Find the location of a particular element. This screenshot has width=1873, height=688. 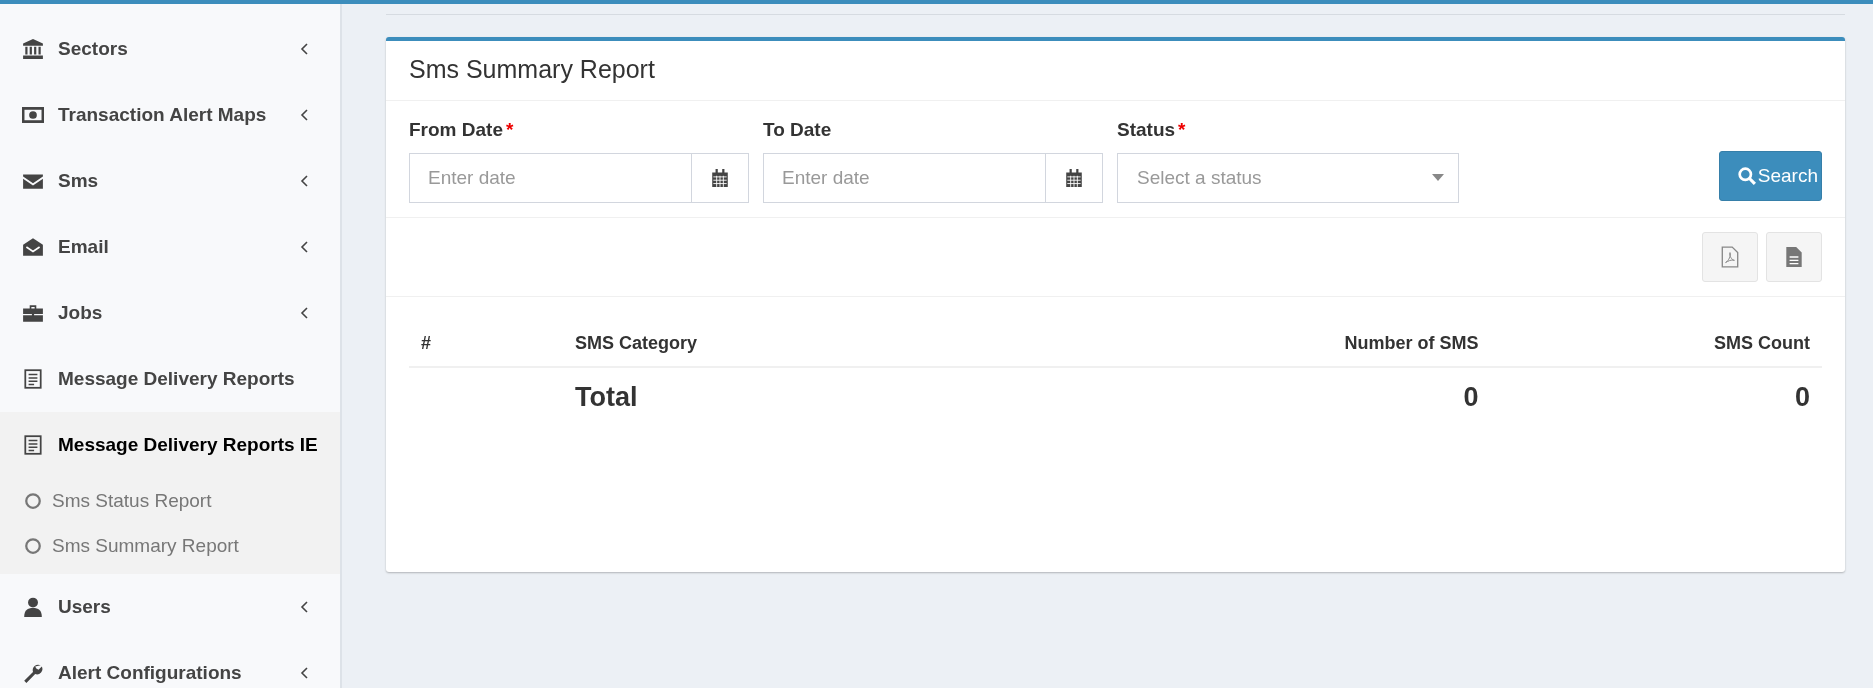

document-icon is located at coordinates (1794, 257).